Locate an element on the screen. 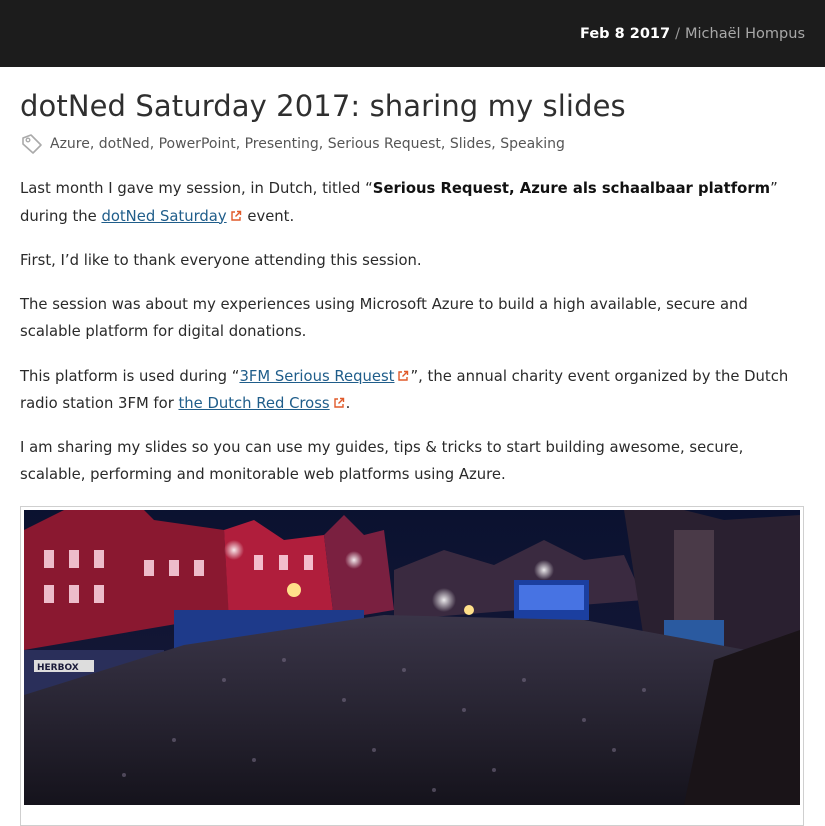 This screenshot has width=825, height=826. serious-request-link: 3FM Serious Request is located at coordinates (316, 376).